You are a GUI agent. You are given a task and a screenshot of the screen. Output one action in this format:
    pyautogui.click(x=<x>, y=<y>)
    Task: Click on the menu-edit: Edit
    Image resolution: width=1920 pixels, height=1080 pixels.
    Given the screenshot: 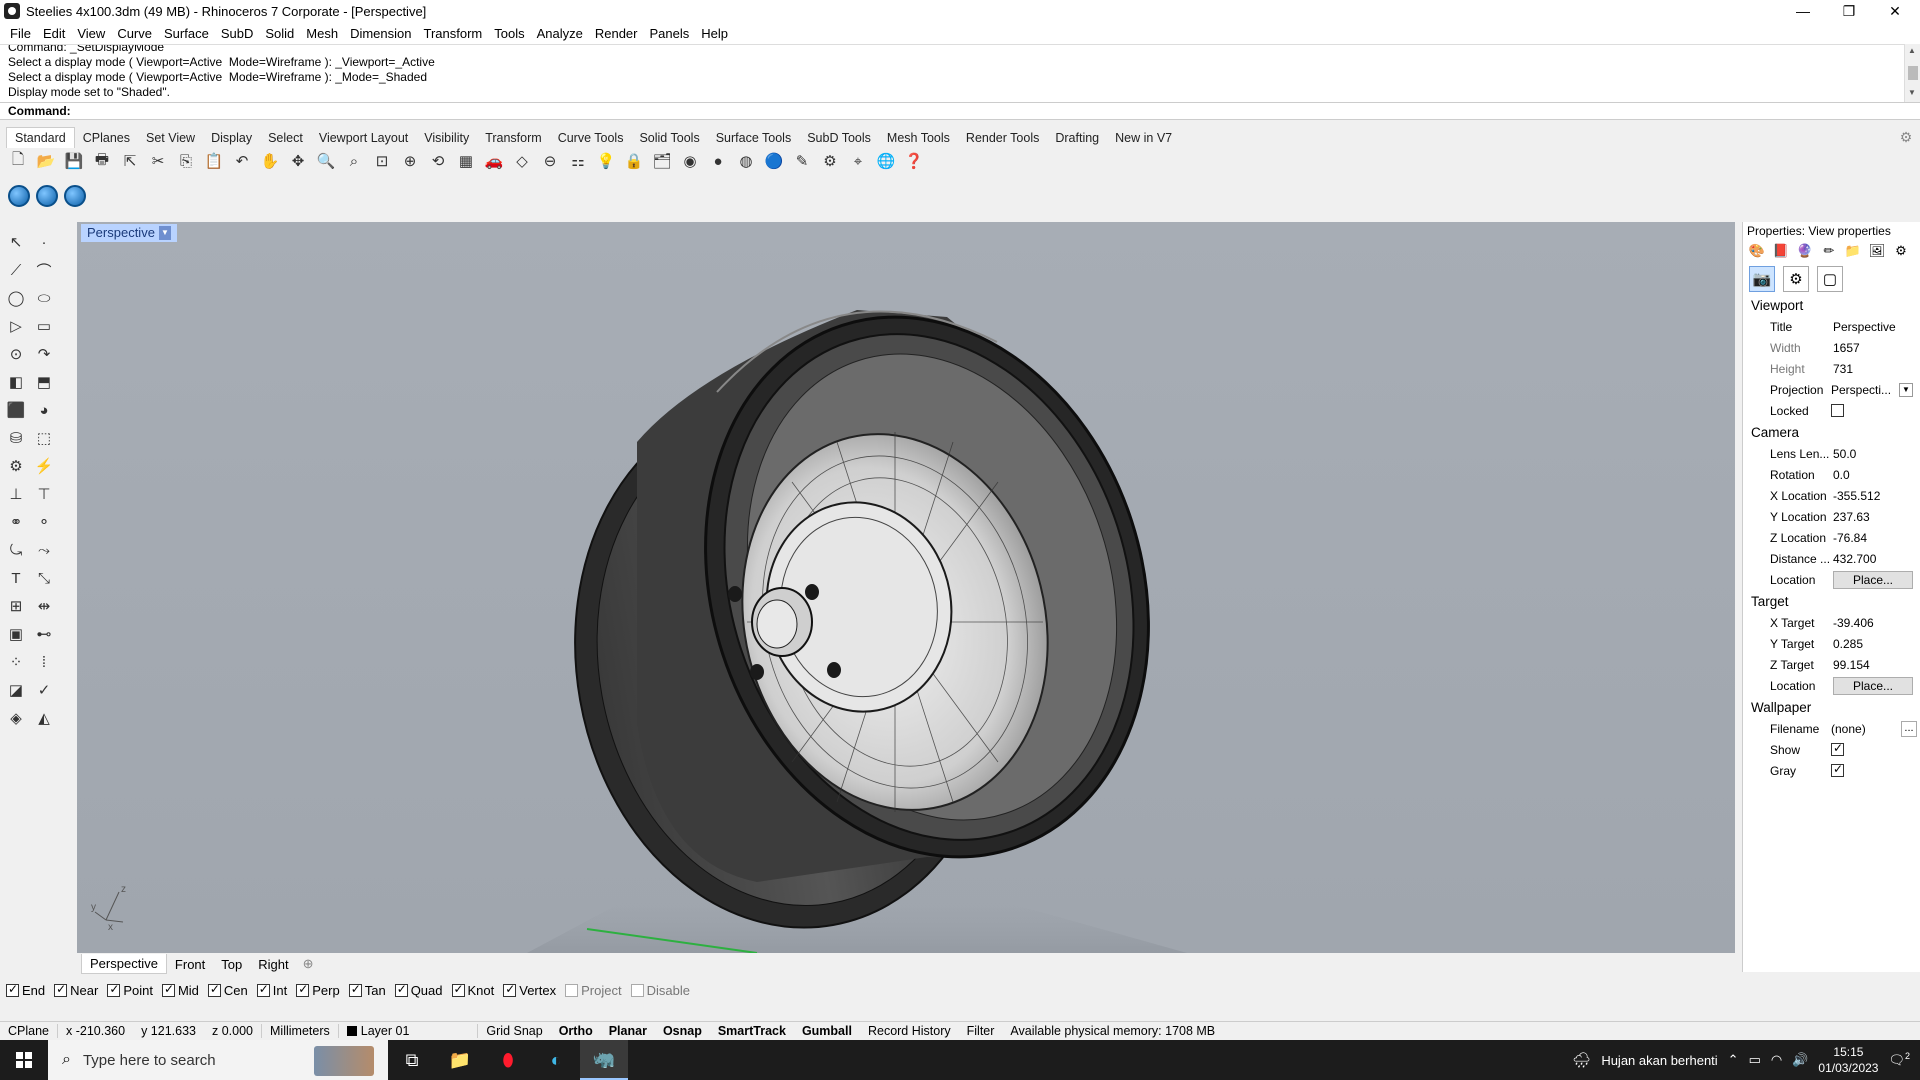 What is the action you would take?
    pyautogui.click(x=54, y=33)
    